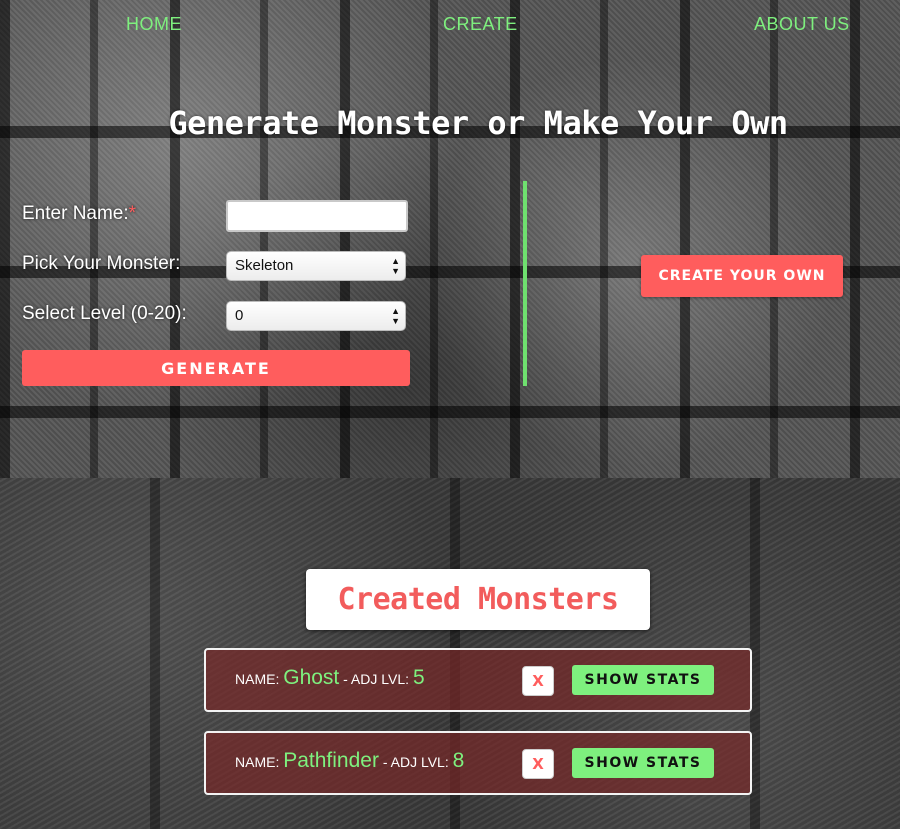  Describe the element at coordinates (316, 266) in the screenshot. I see `monster-select: Skeleton ▲ ▼` at that location.